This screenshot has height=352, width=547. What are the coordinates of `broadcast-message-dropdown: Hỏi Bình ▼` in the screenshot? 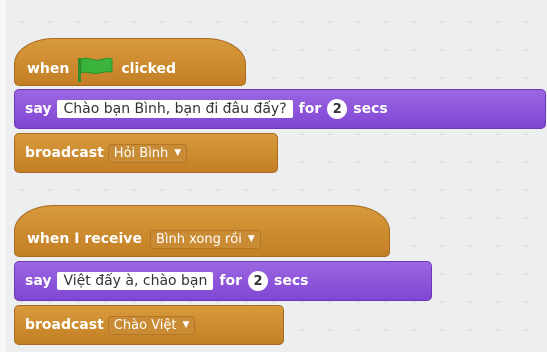 It's located at (147, 153).